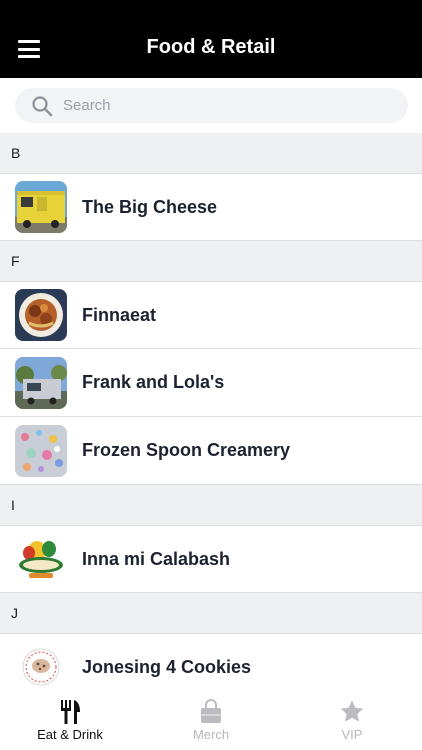  Describe the element at coordinates (211, 153) in the screenshot. I see `section-header-b: B` at that location.